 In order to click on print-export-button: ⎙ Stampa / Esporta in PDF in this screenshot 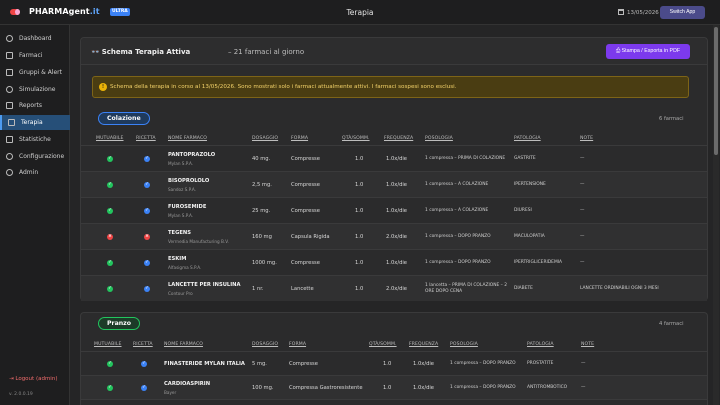, I will do `click(648, 51)`.